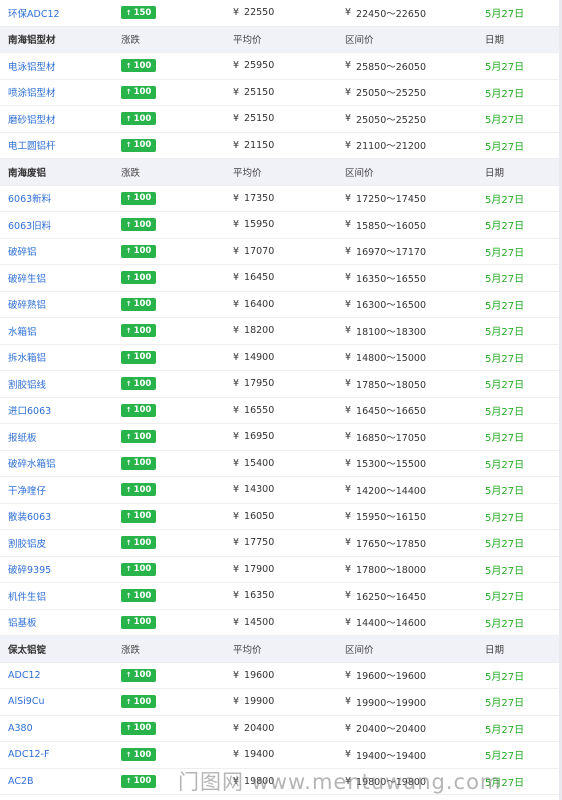 This screenshot has width=562, height=800. I want to click on product-link: AlSi9Cu, so click(63, 702).